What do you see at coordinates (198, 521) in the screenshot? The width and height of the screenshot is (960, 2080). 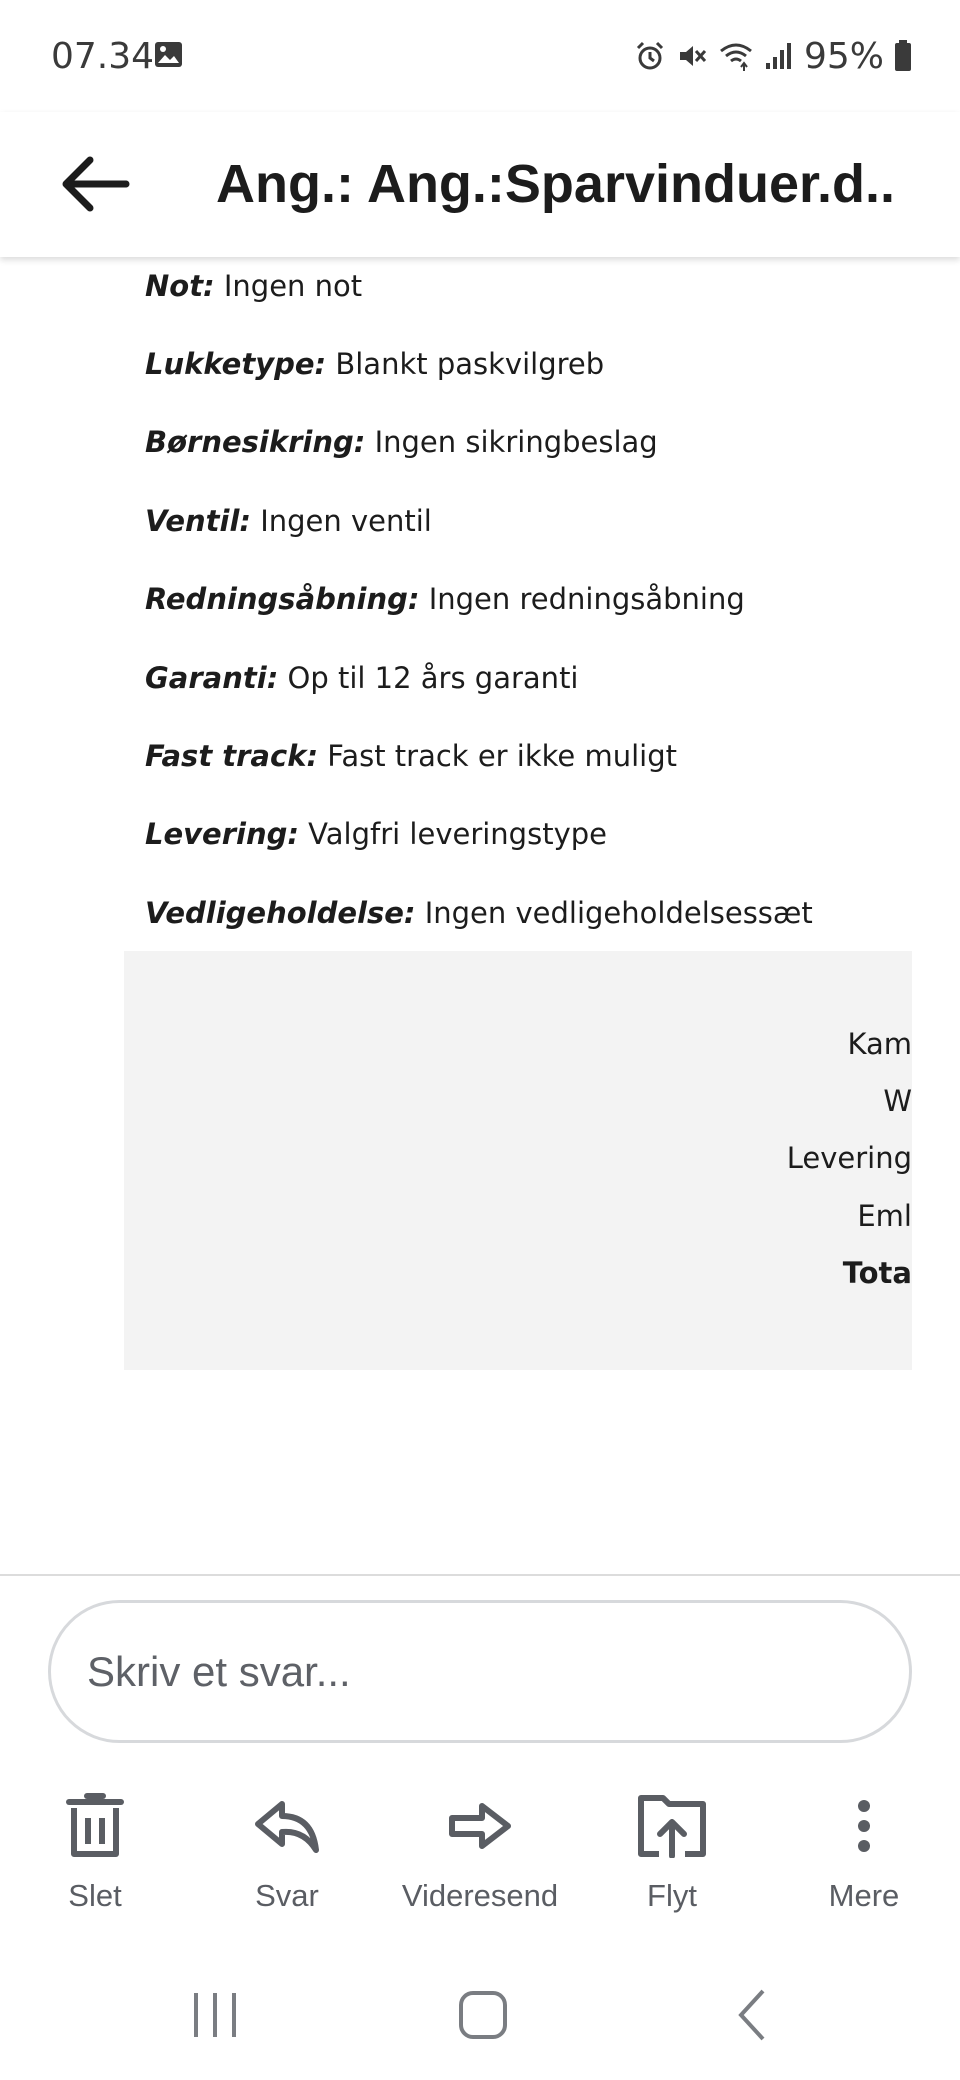 I see `spec-label: Ventil:` at bounding box center [198, 521].